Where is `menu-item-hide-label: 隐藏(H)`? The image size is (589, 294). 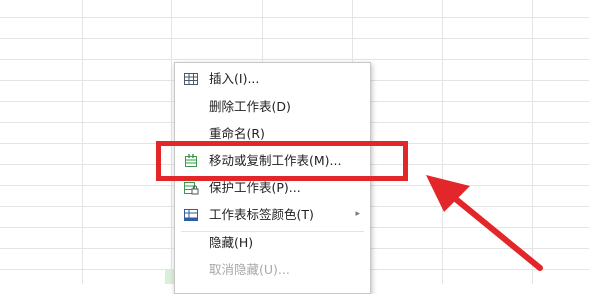
menu-item-hide-label: 隐藏(H) is located at coordinates (231, 242).